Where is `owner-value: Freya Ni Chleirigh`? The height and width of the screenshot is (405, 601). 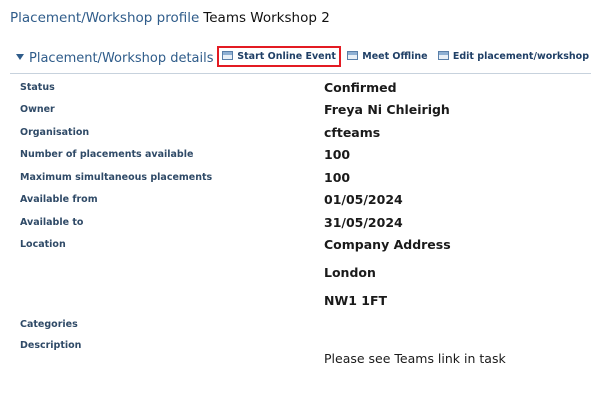
owner-value: Freya Ni Chleirigh is located at coordinates (387, 109).